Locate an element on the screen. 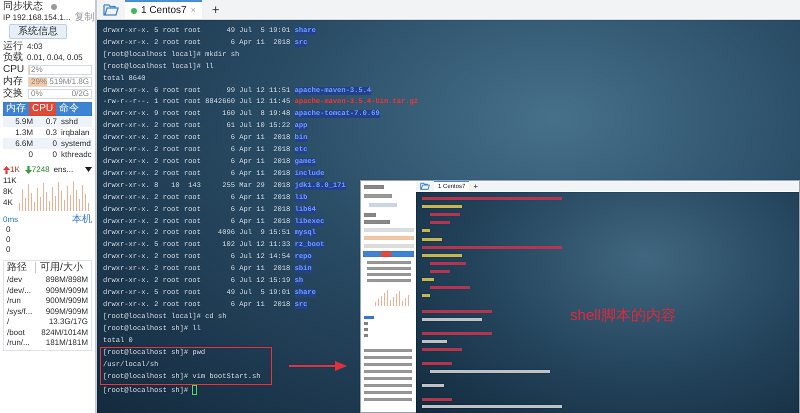 The width and height of the screenshot is (800, 413). plus-icon: + is located at coordinates (475, 187).